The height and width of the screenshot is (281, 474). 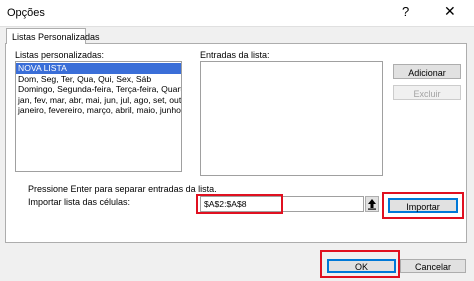 I want to click on add-button: Adicionar, so click(x=427, y=71).